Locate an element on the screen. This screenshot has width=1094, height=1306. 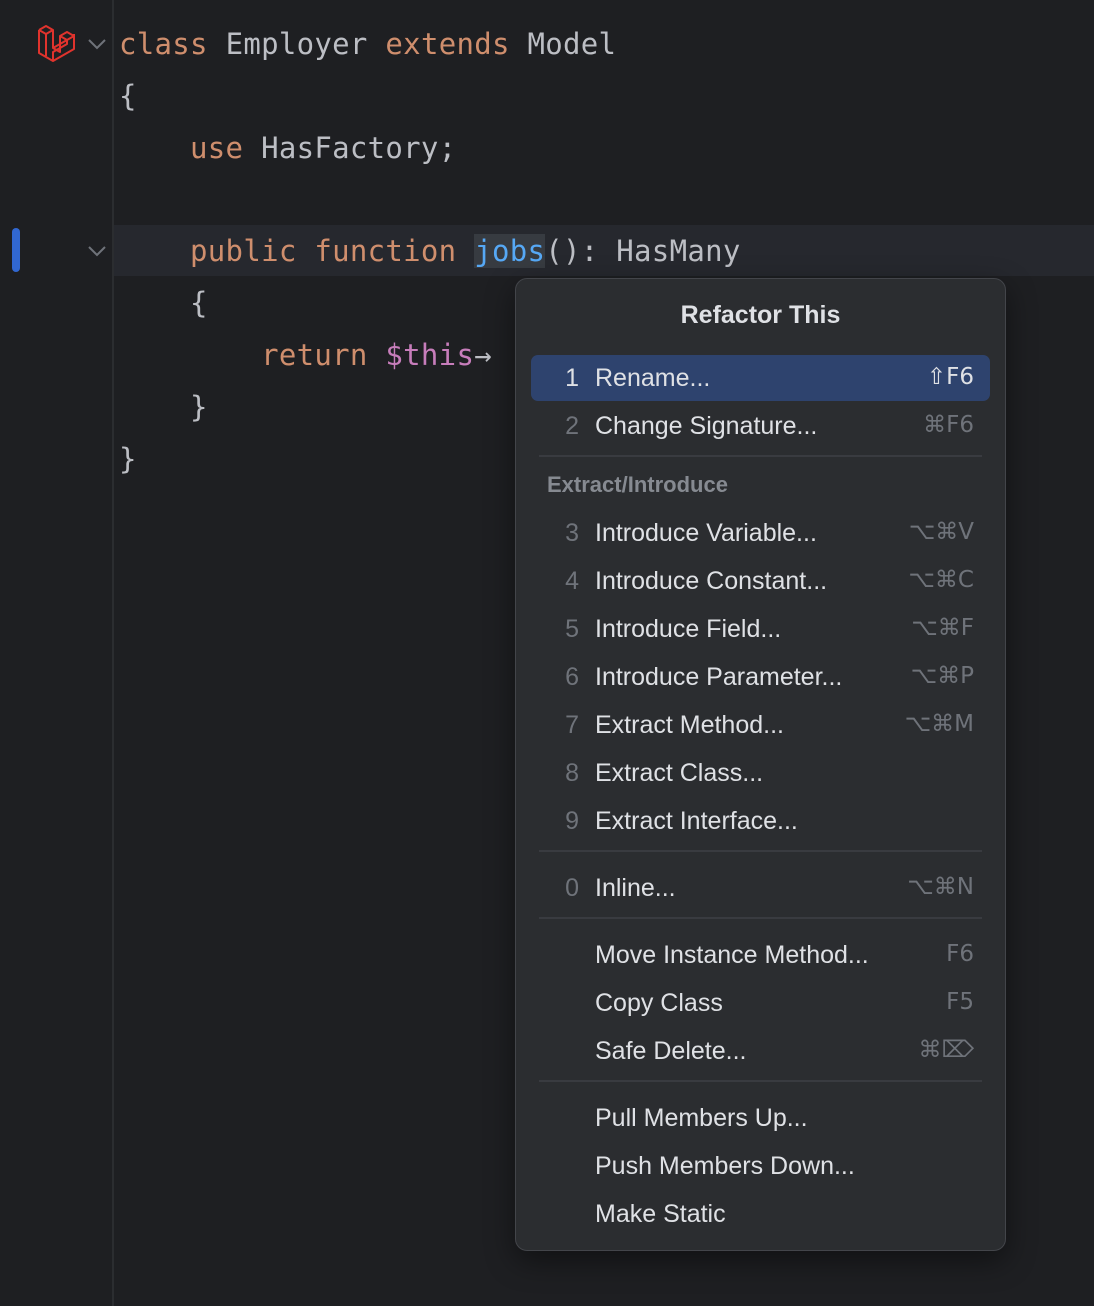
code-token: return is located at coordinates (252, 355).